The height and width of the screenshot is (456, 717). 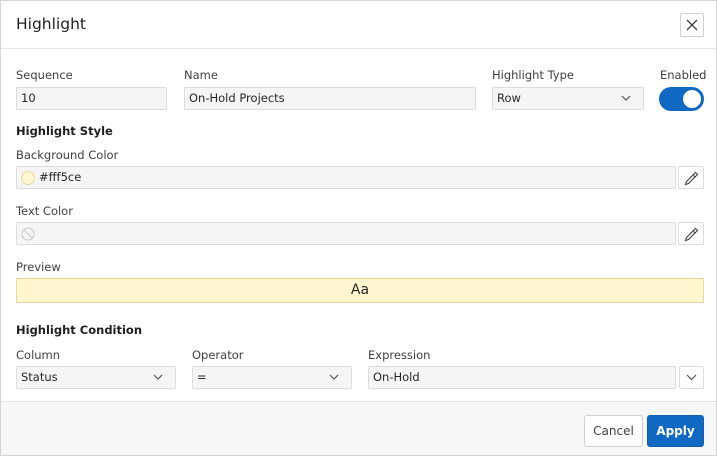 I want to click on sequence-input: 10, so click(x=91, y=98).